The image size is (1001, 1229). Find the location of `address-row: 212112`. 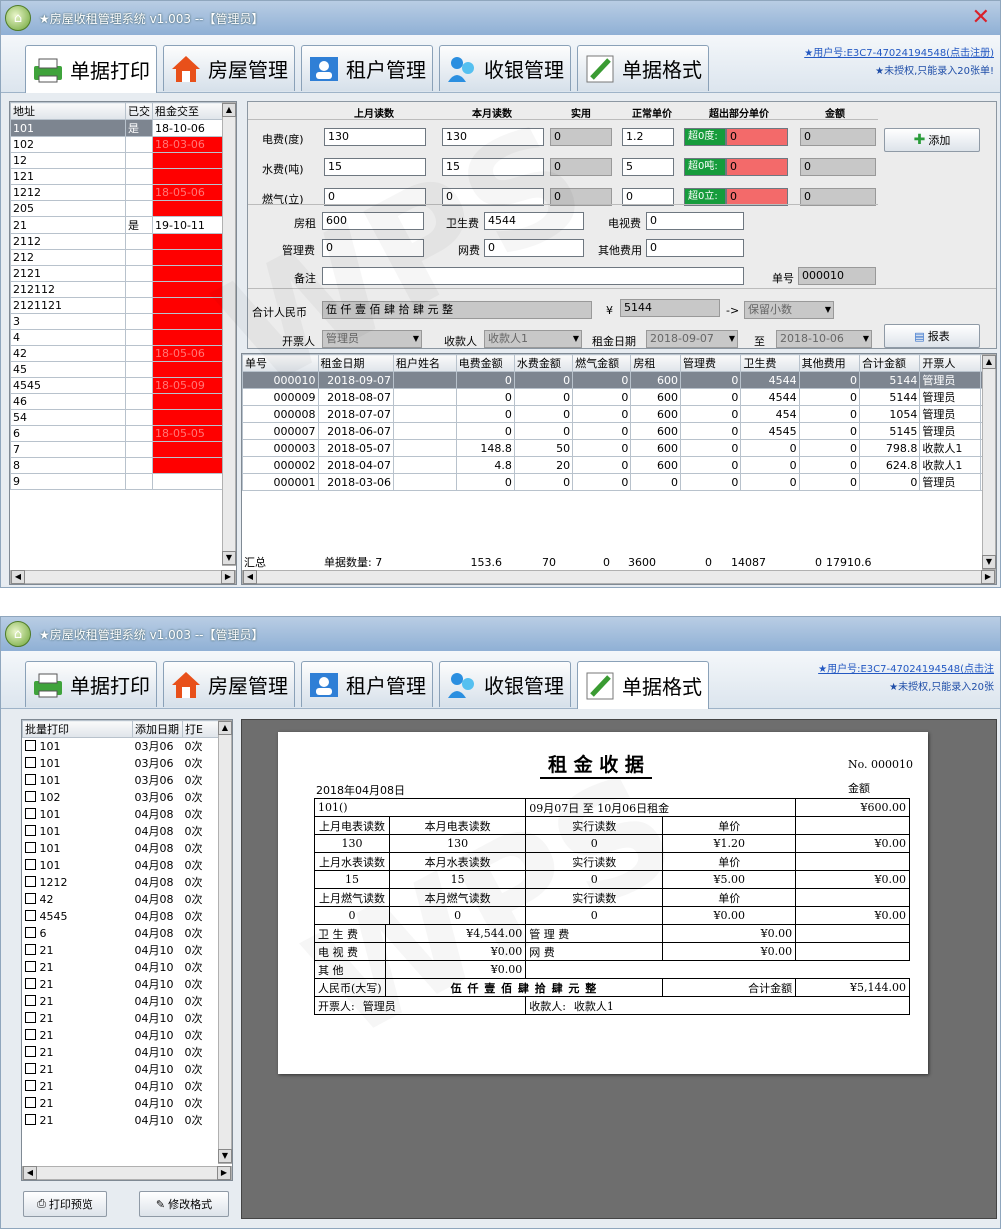

address-row: 212112 is located at coordinates (123, 289).